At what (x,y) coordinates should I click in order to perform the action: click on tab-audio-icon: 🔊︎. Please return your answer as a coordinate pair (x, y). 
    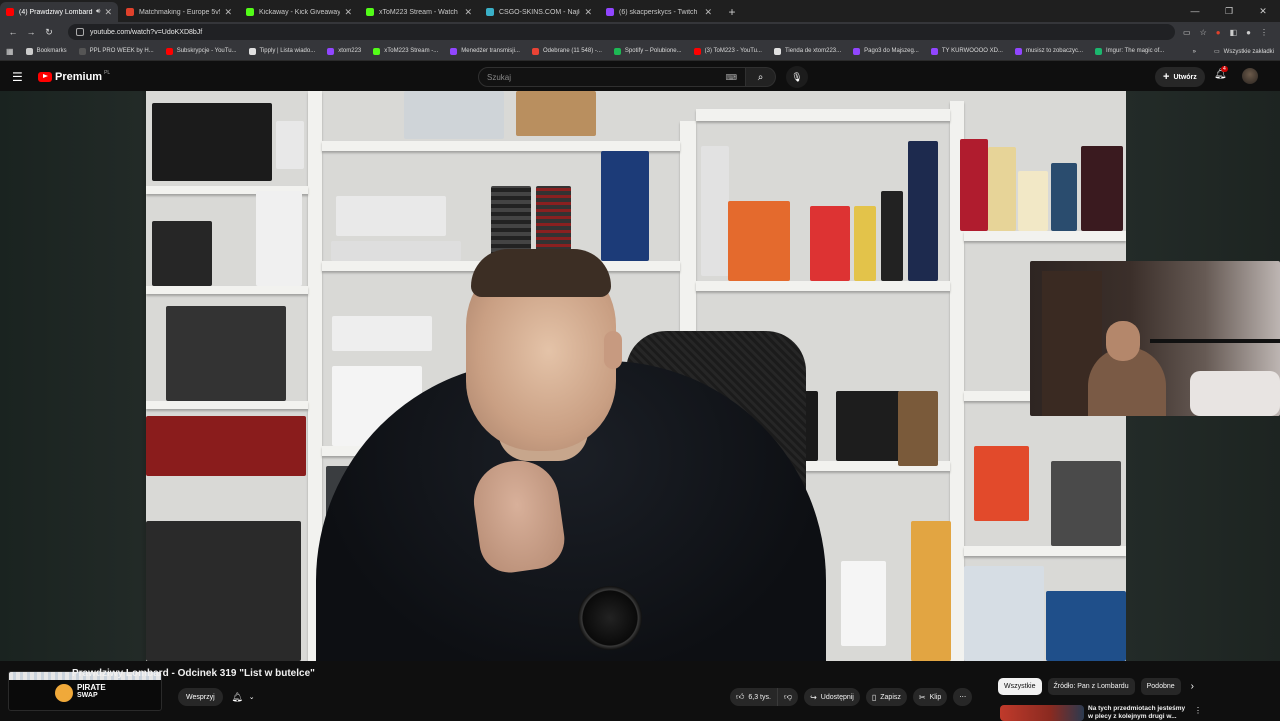
    Looking at the image, I should click on (98, 12).